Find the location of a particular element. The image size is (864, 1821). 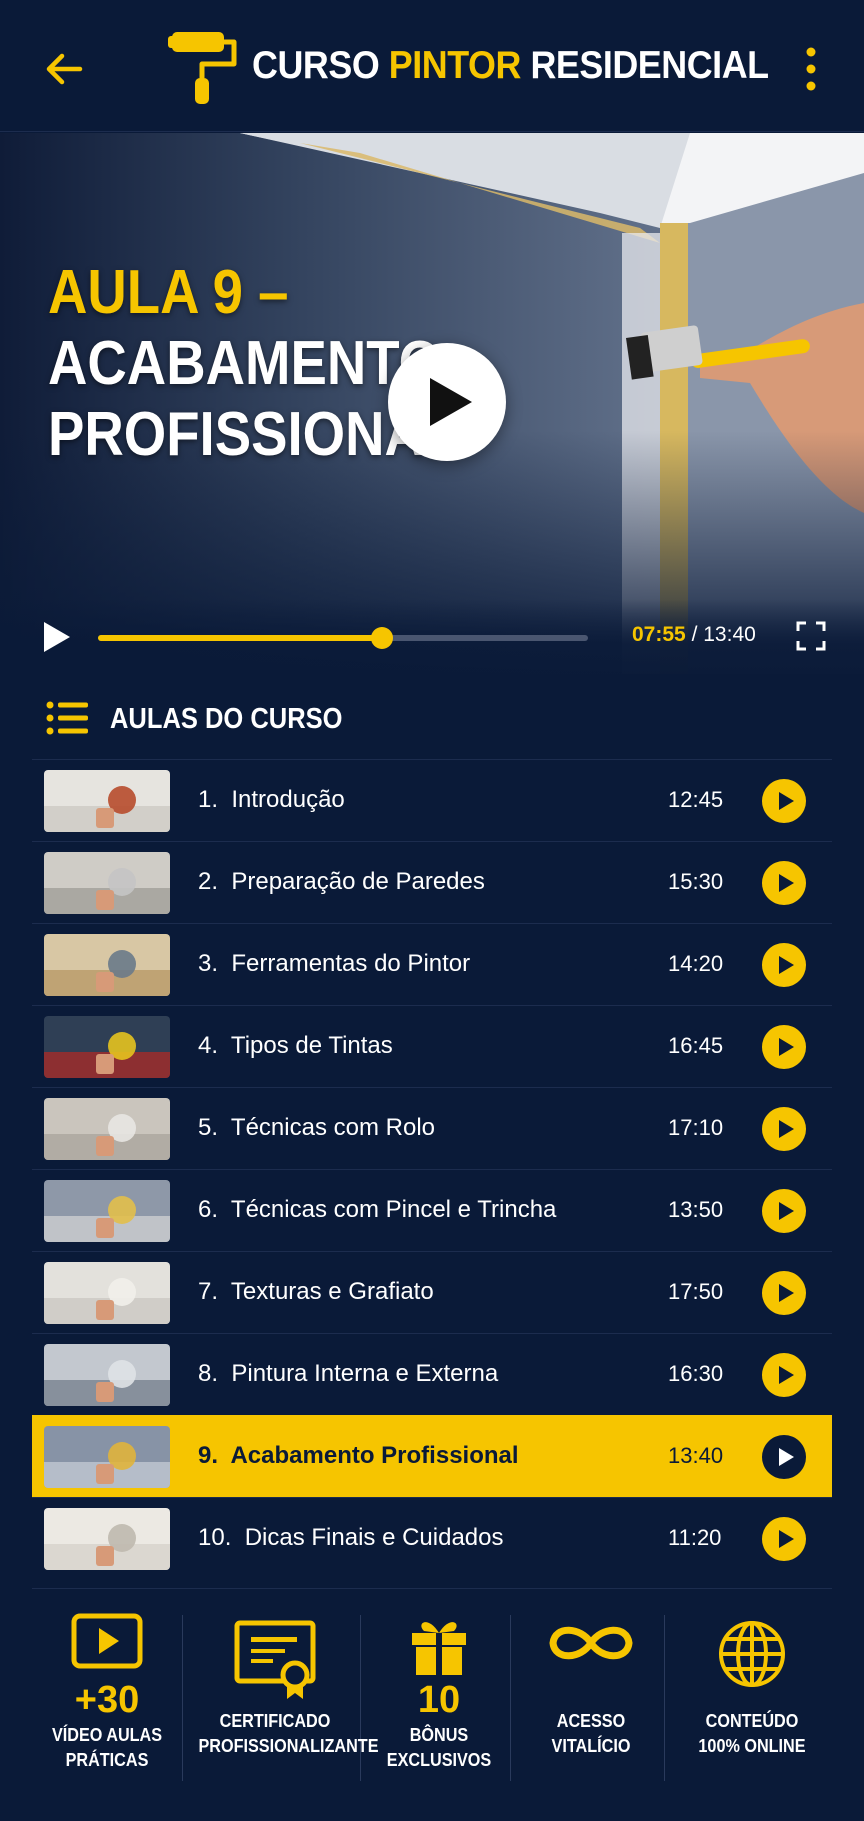

progress-bar is located at coordinates (343, 638).